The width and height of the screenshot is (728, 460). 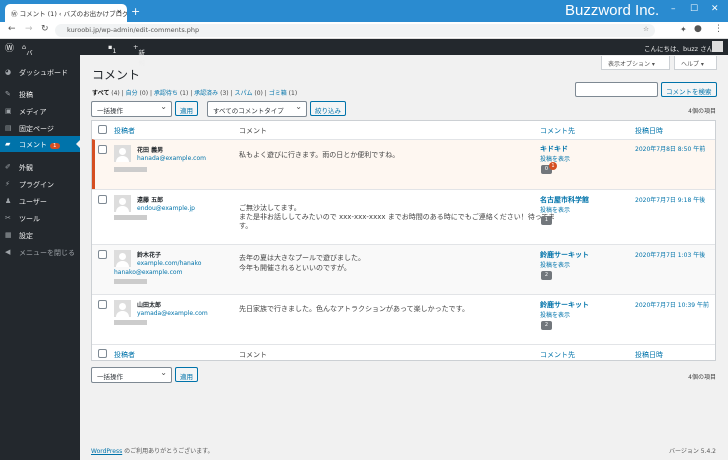 I want to click on page-title: コメント, so click(x=116, y=75).